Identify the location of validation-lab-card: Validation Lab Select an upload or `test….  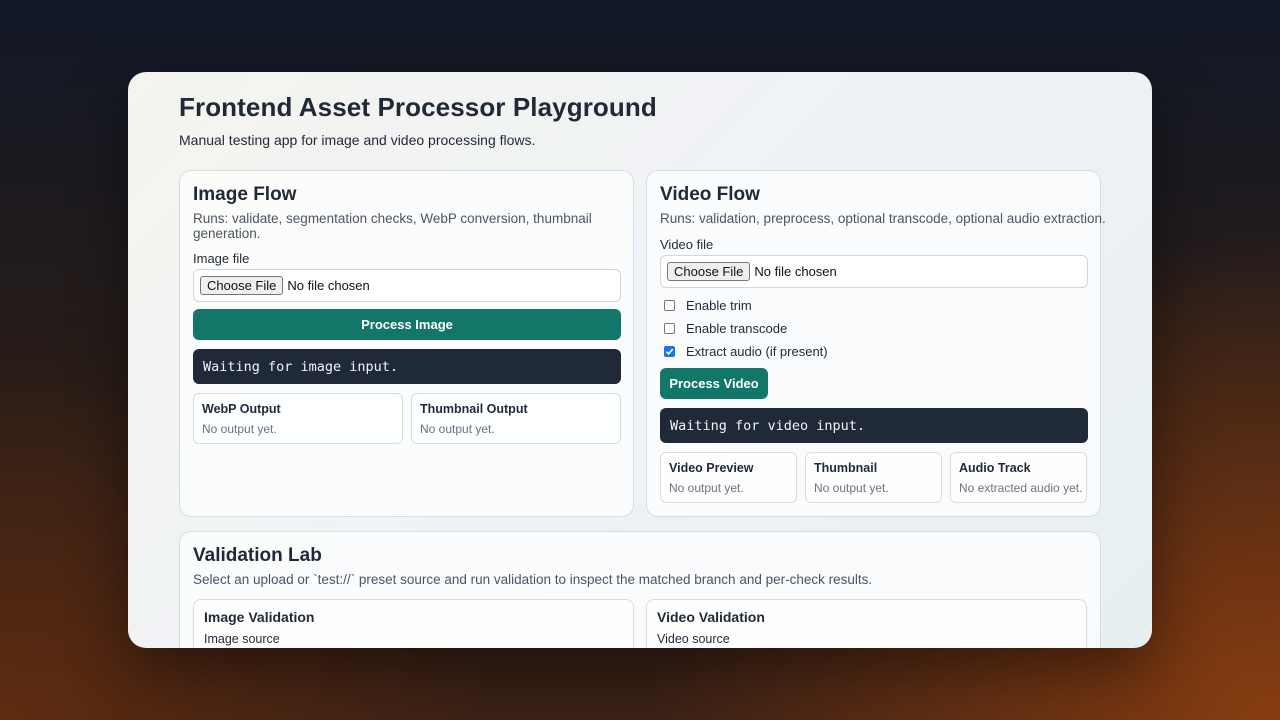
(640, 589).